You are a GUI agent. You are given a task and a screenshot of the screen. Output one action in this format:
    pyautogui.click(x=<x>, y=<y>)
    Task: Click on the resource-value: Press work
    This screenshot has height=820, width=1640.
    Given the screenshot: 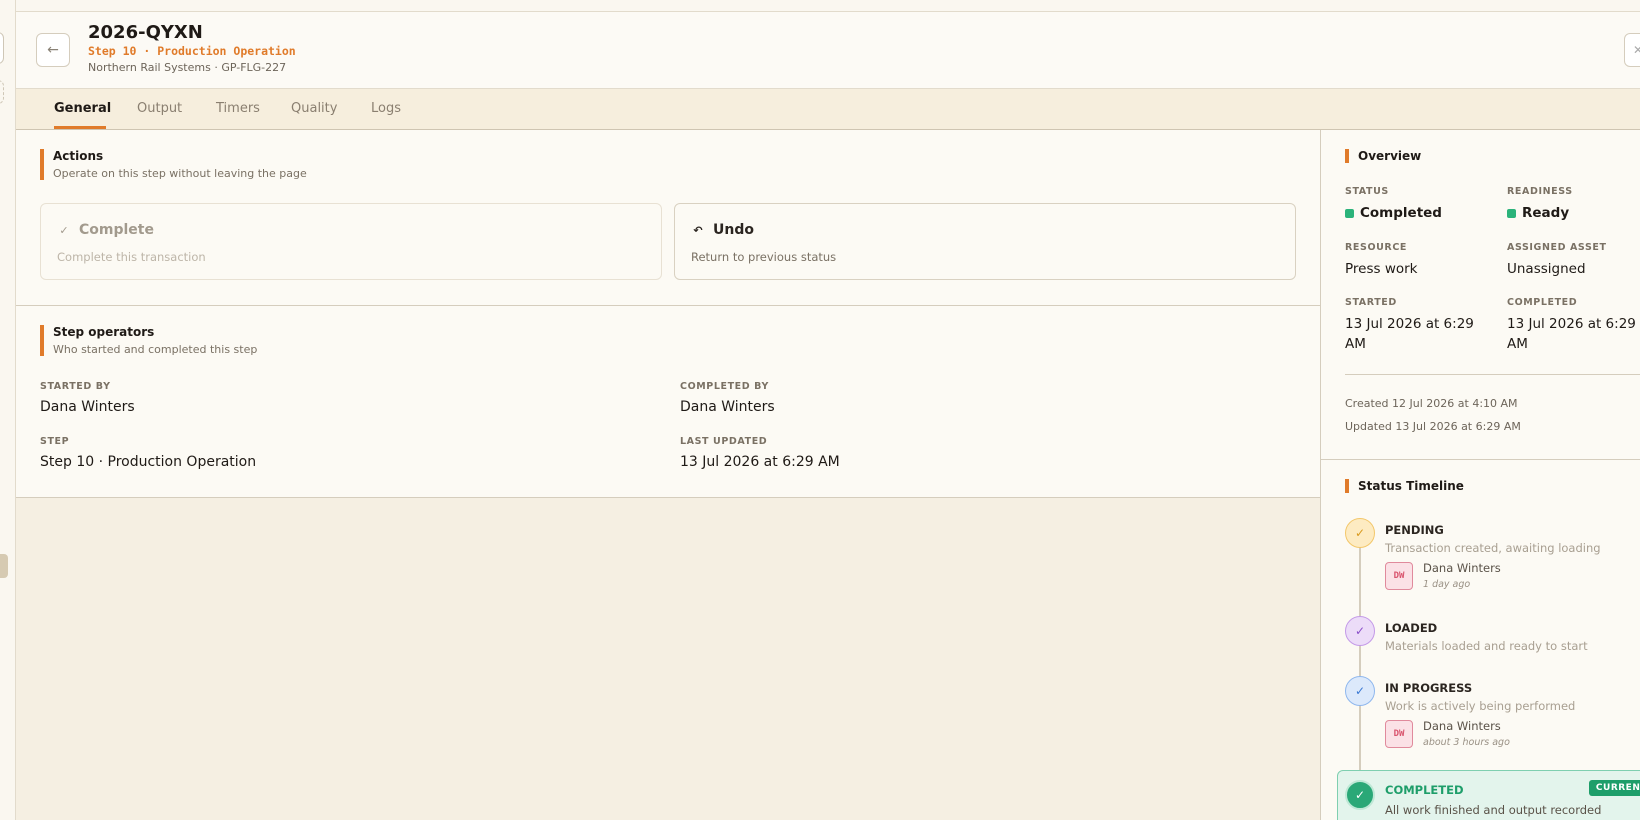 What is the action you would take?
    pyautogui.click(x=1381, y=269)
    